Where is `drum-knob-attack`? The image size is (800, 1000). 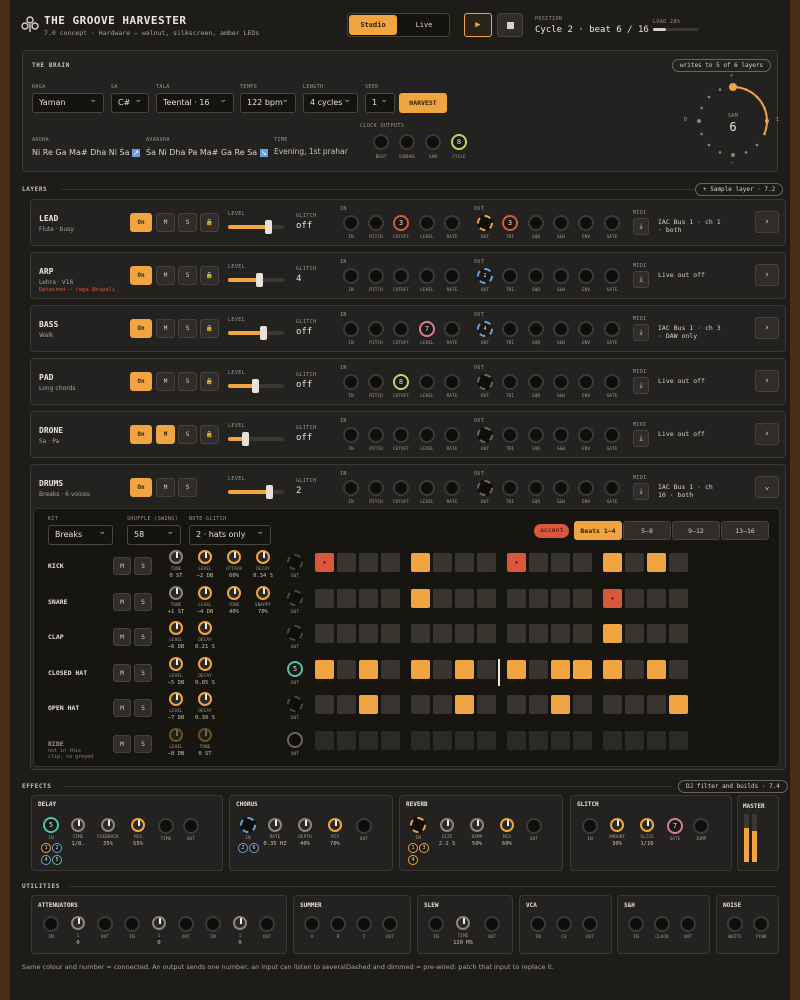 drum-knob-attack is located at coordinates (234, 557).